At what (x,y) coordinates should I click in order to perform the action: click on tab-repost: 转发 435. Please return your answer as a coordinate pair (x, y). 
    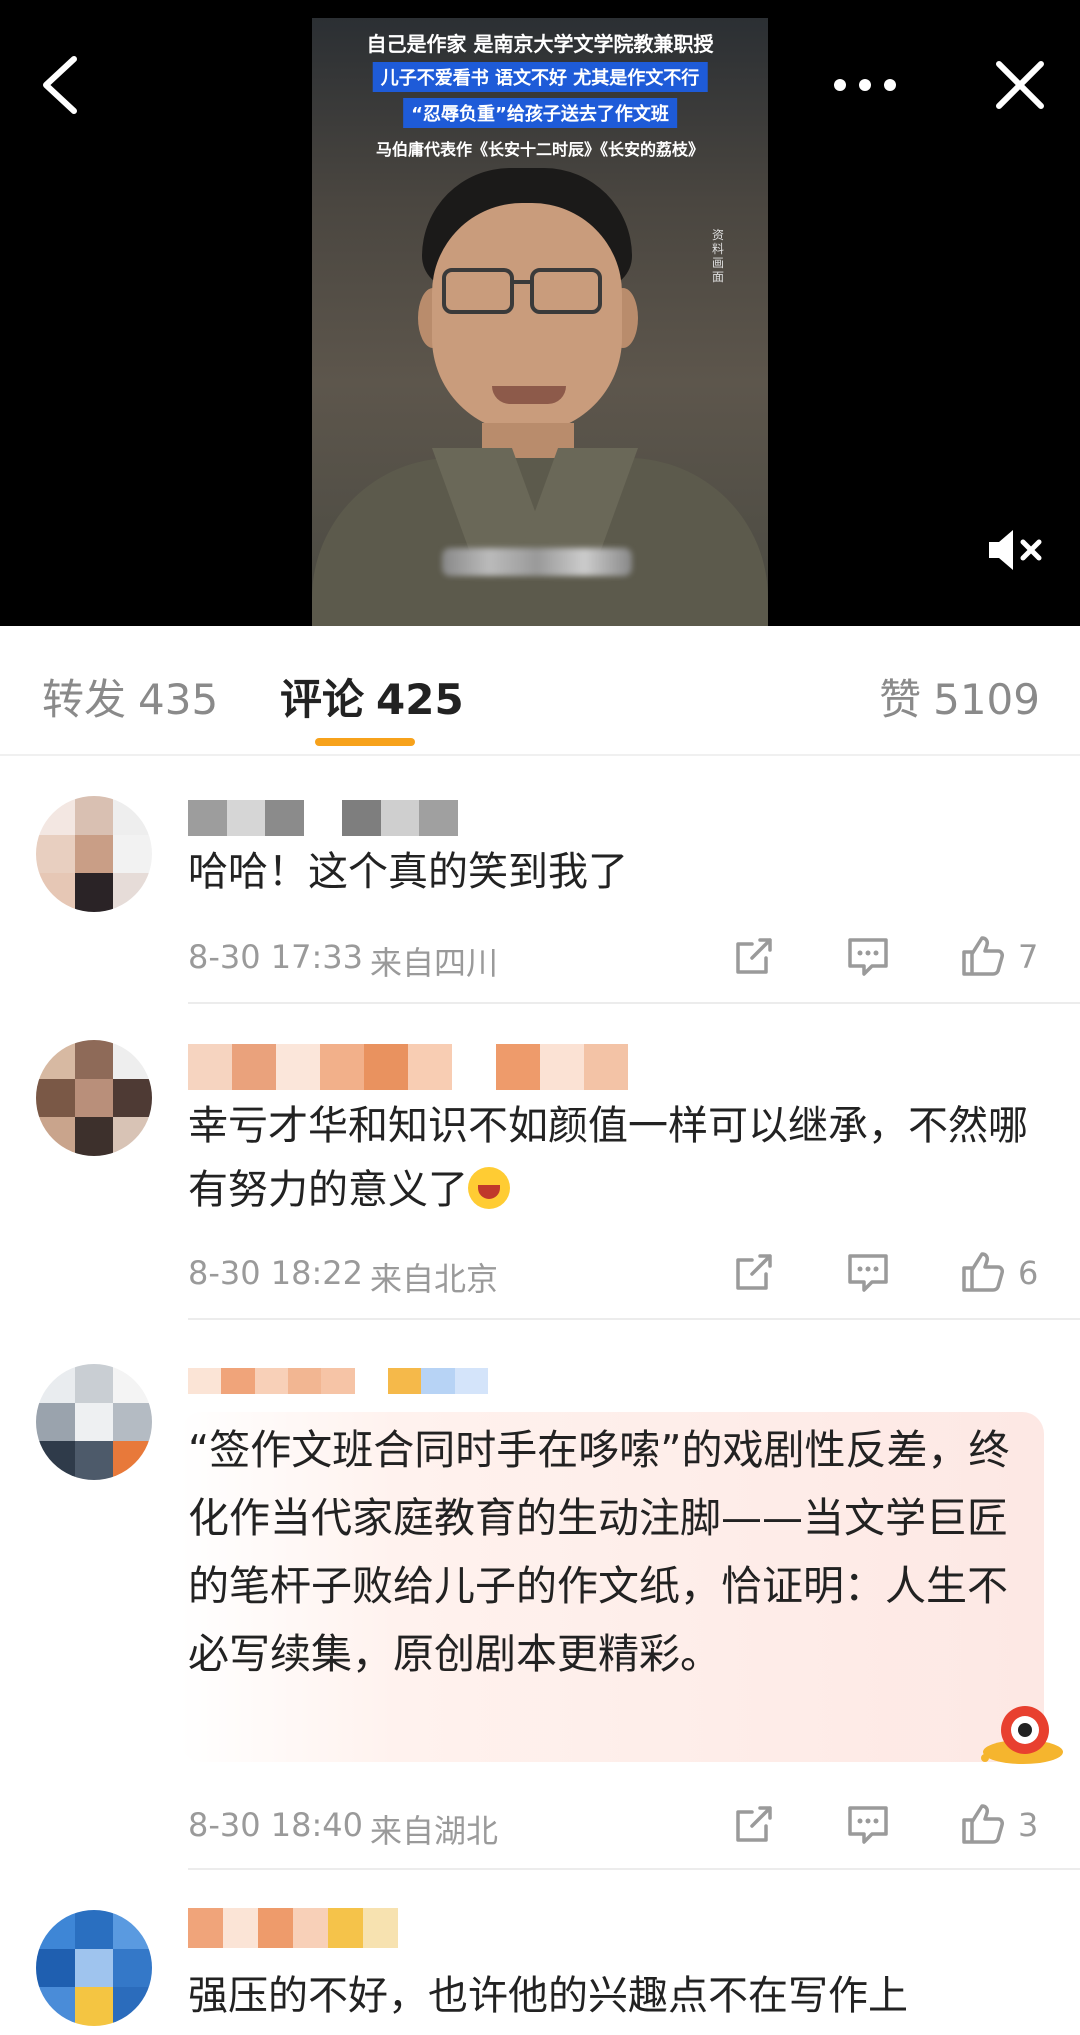
    Looking at the image, I should click on (130, 696).